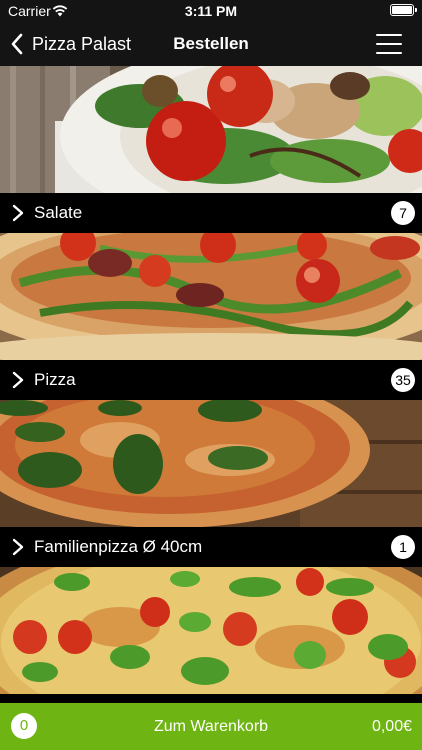 The height and width of the screenshot is (750, 422). What do you see at coordinates (403, 380) in the screenshot?
I see `item-count-badge: 35` at bounding box center [403, 380].